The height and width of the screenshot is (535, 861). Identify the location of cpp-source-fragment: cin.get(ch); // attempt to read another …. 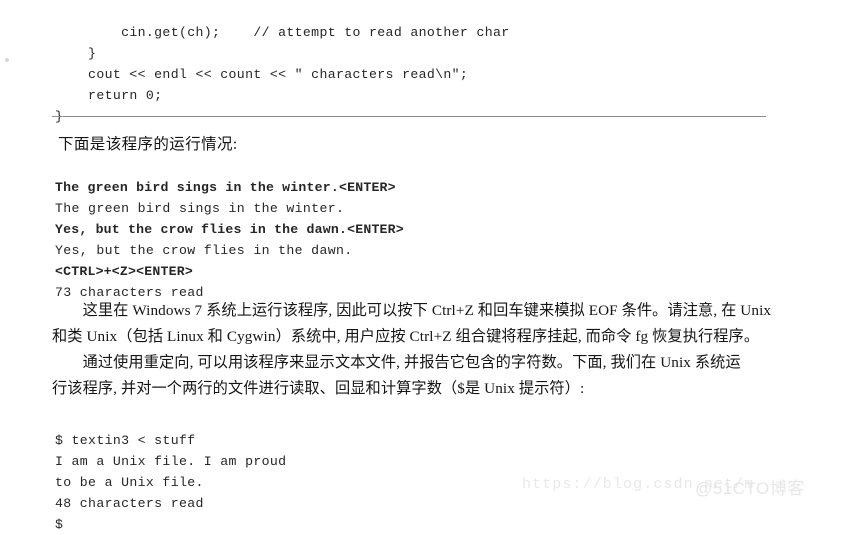
(282, 74).